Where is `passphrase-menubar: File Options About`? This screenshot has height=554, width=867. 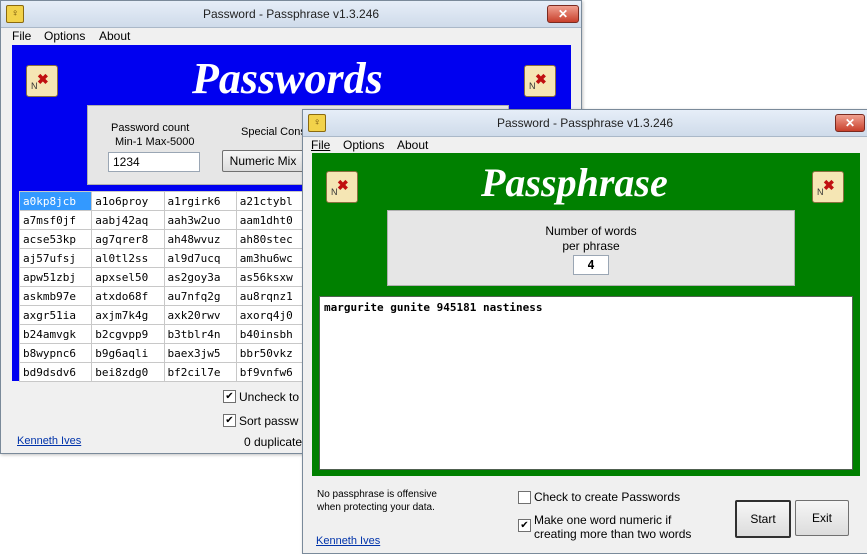
passphrase-menubar: File Options About is located at coordinates (585, 145).